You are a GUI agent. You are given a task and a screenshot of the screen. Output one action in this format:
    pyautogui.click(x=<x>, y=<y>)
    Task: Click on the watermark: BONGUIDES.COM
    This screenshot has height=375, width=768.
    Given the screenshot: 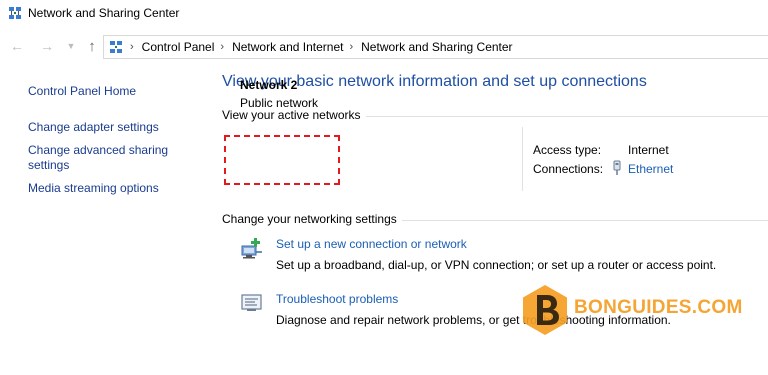 What is the action you would take?
    pyautogui.click(x=630, y=313)
    